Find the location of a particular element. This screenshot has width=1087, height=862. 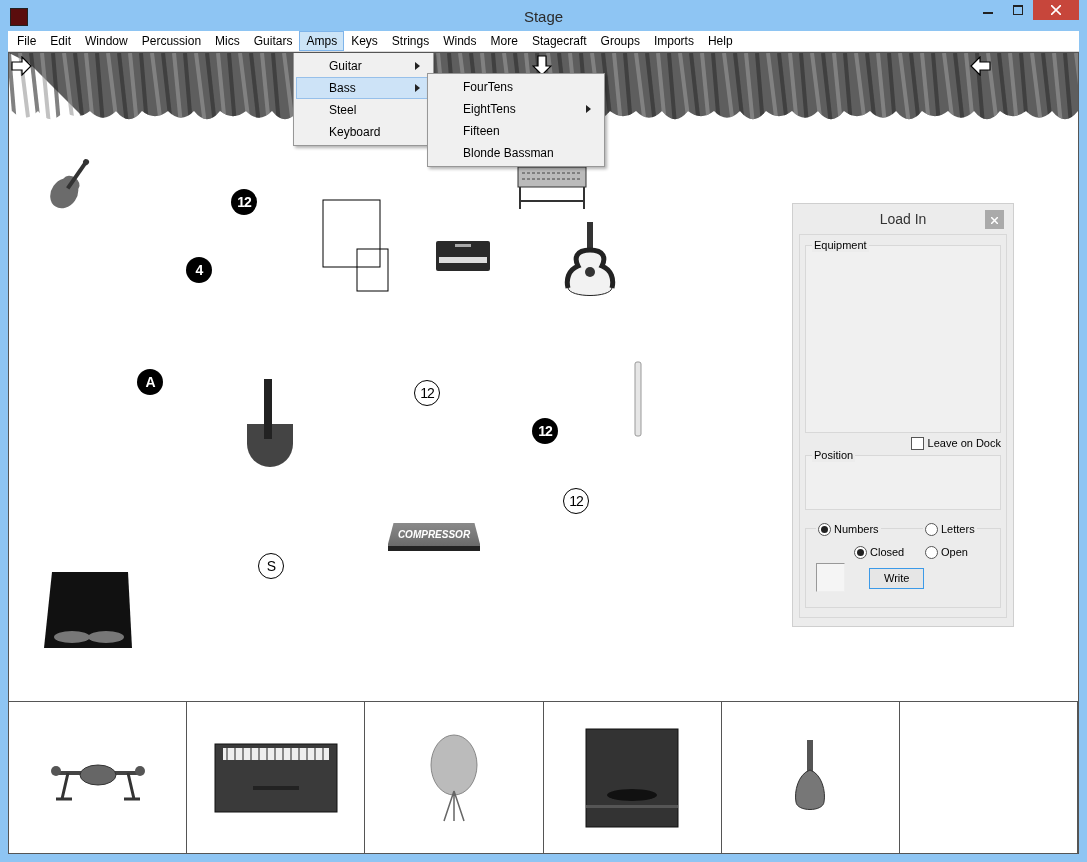

checkbox-label: Leave on Dock is located at coordinates (964, 444).